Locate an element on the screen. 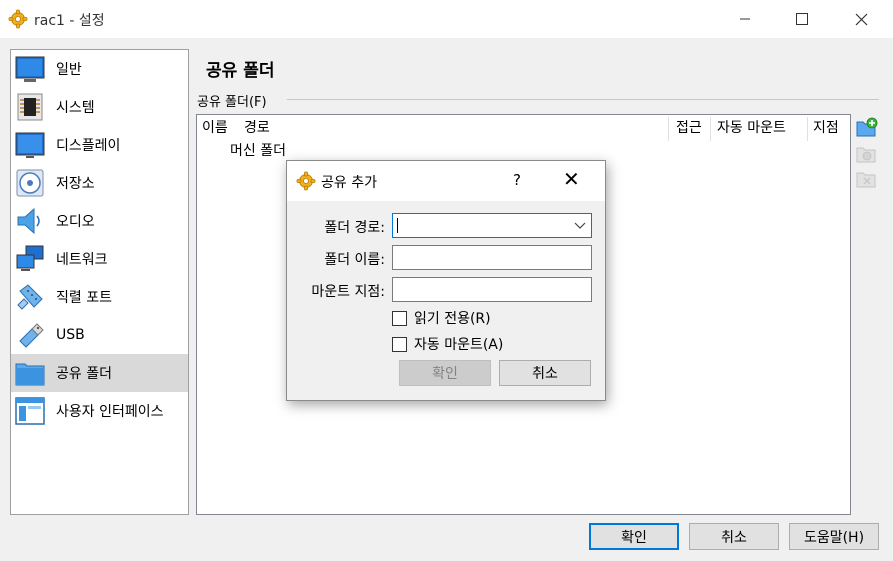  sidebar-item-user-interface: 사용자 인터페이스 is located at coordinates (99, 411).